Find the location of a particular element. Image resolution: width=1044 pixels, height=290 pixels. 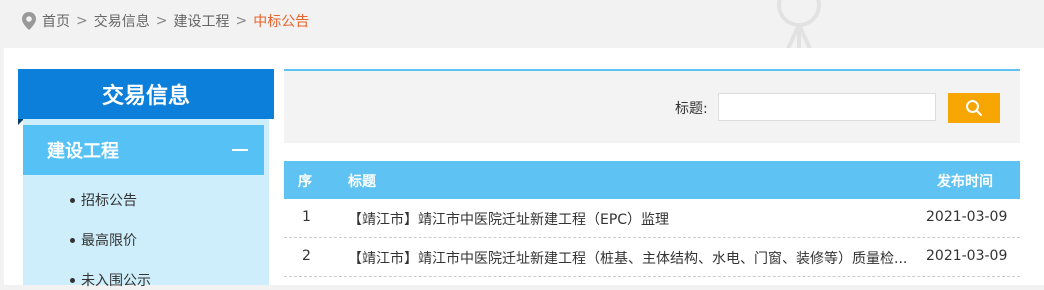

breadcrumb-trade-info: 交易信息 is located at coordinates (122, 21).